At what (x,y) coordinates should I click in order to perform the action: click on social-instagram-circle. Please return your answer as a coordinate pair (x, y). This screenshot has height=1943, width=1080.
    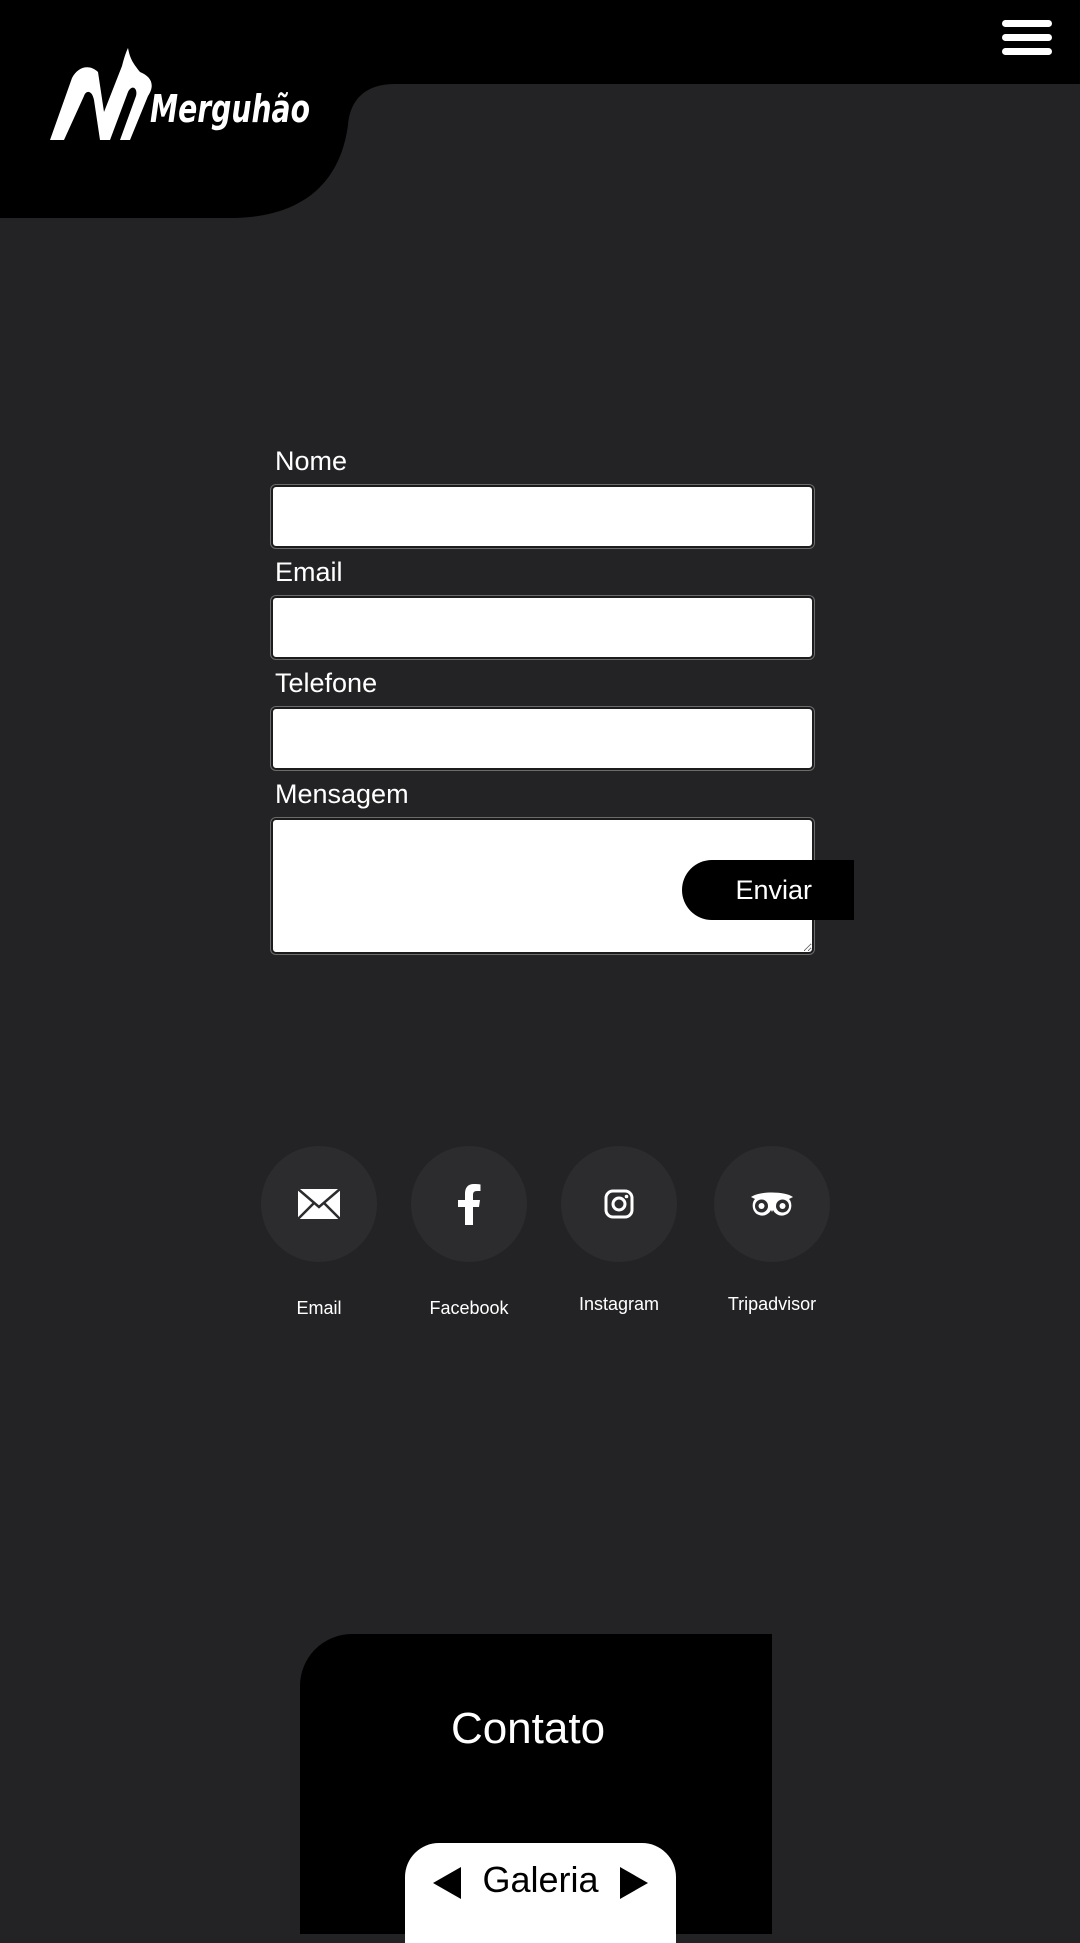
    Looking at the image, I should click on (619, 1204).